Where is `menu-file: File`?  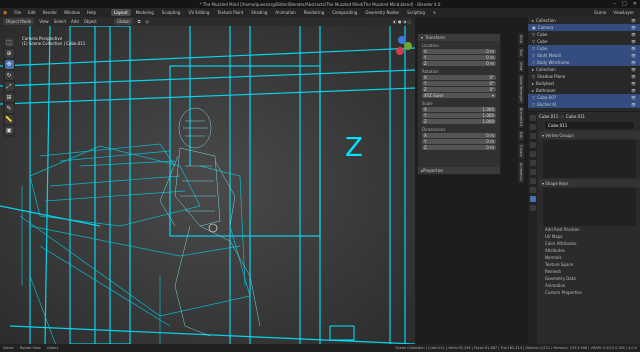
menu-file: File is located at coordinates (17, 12).